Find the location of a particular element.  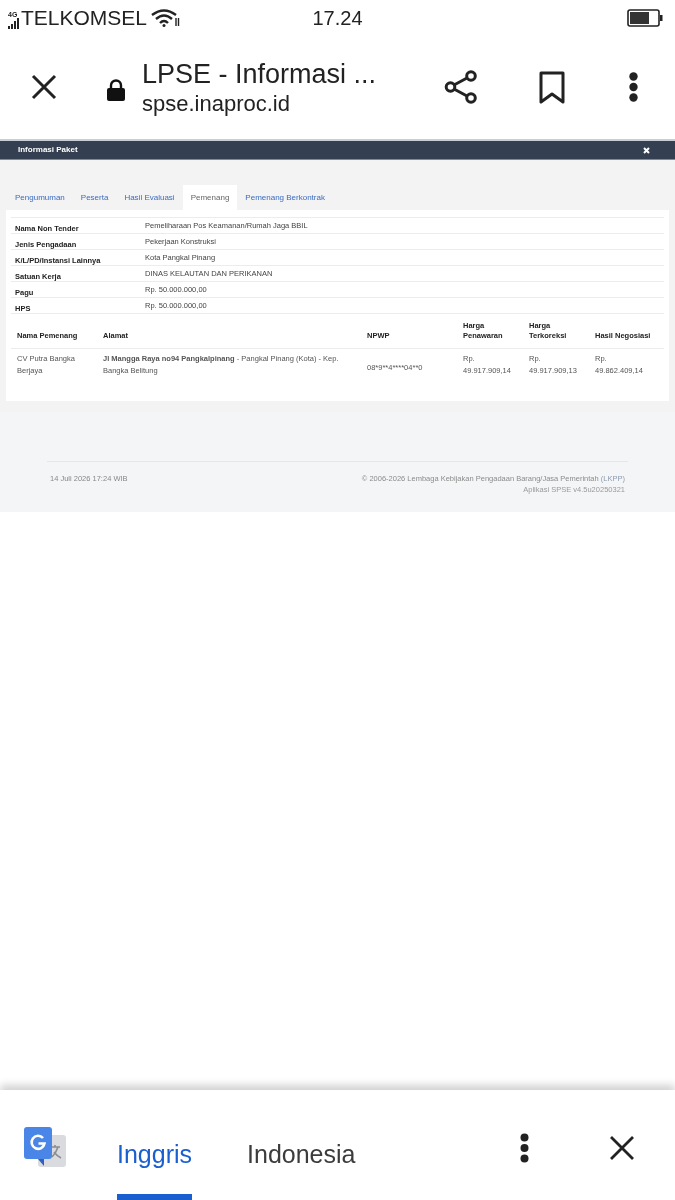

signal-icon is located at coordinates (14, 23).